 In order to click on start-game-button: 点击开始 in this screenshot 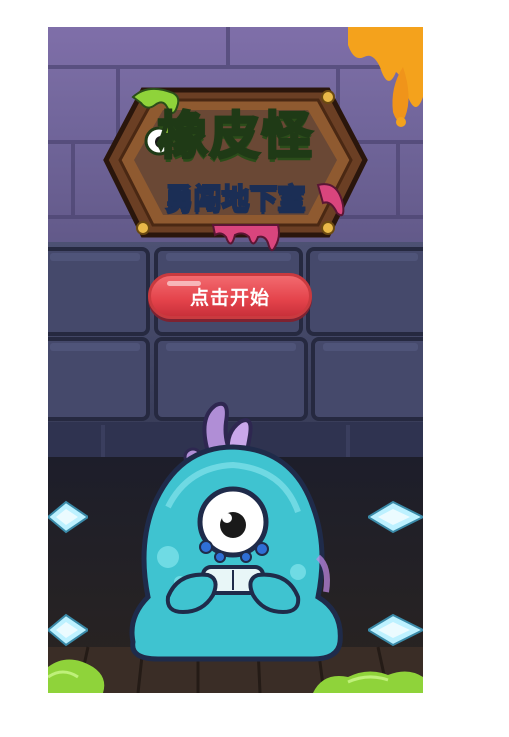, I will do `click(230, 296)`.